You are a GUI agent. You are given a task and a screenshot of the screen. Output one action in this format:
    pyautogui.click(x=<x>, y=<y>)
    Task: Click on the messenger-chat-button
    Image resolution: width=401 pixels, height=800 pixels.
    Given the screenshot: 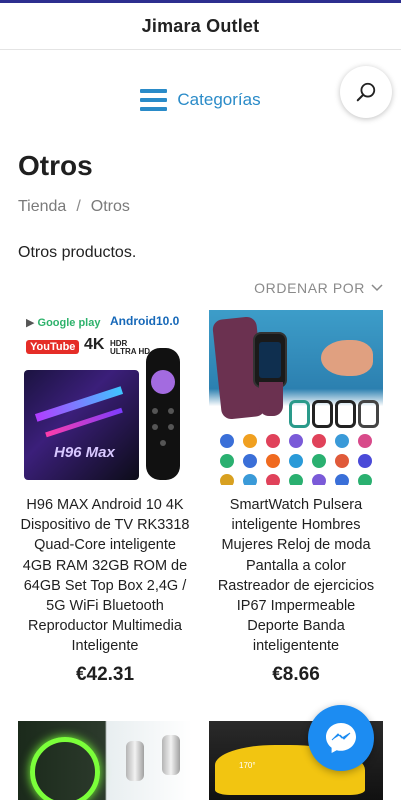 What is the action you would take?
    pyautogui.click(x=341, y=738)
    